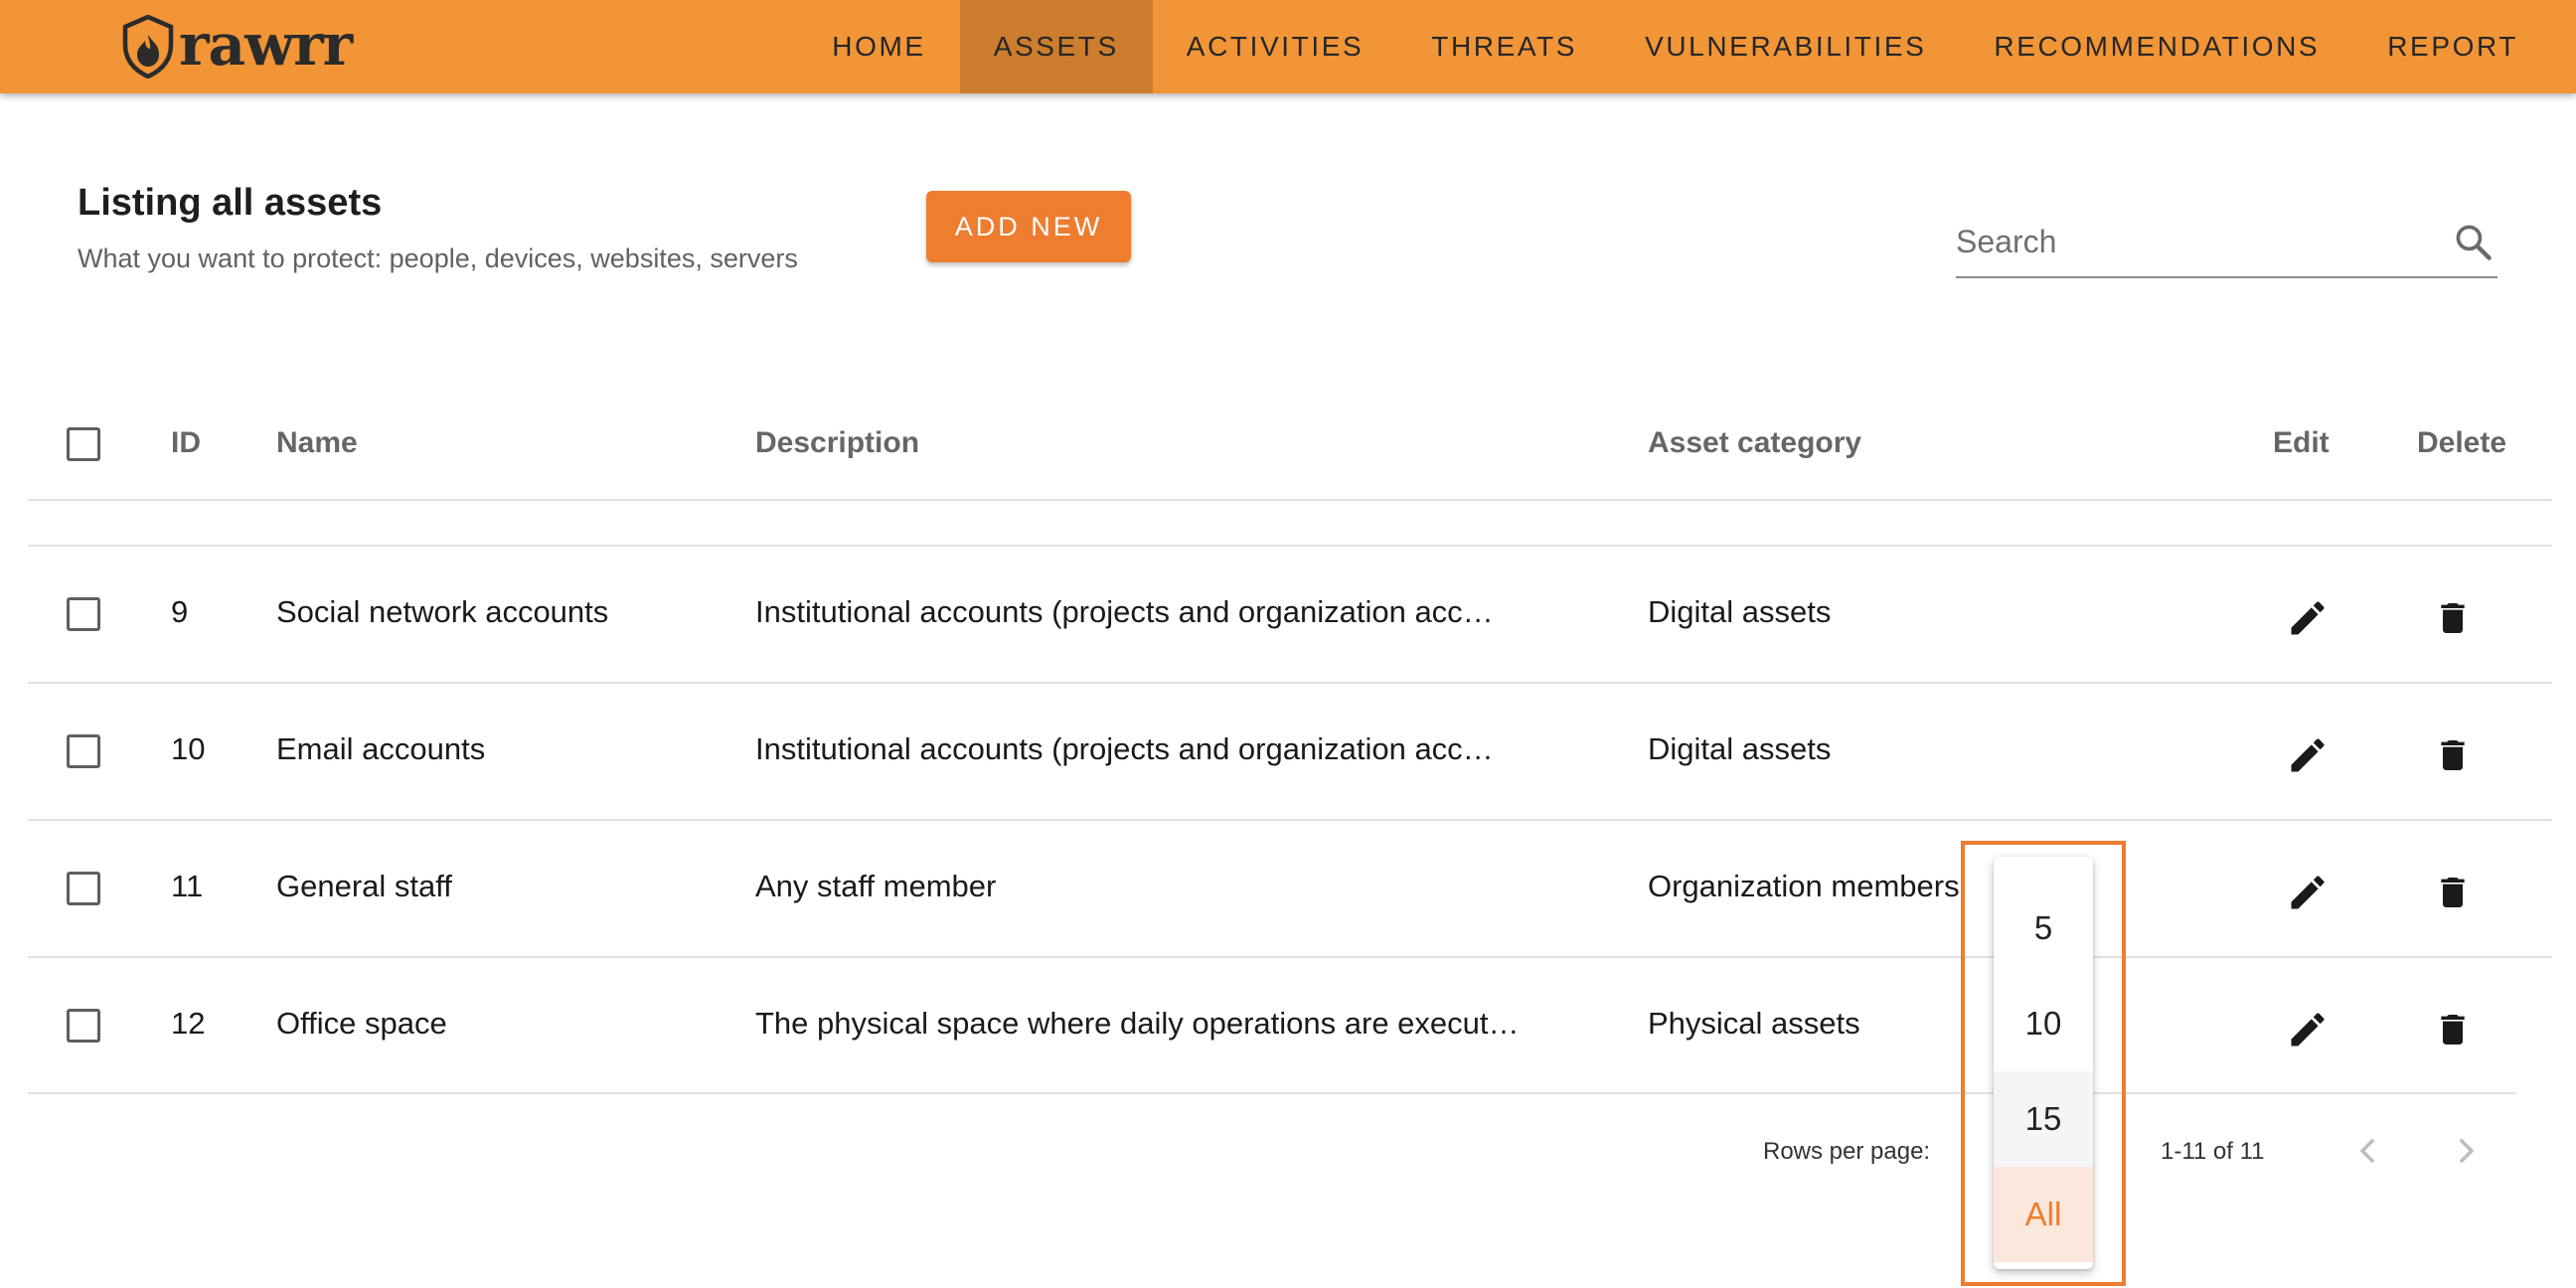  What do you see at coordinates (2213, 1151) in the screenshot?
I see `pagination-range: 1-11 of 11` at bounding box center [2213, 1151].